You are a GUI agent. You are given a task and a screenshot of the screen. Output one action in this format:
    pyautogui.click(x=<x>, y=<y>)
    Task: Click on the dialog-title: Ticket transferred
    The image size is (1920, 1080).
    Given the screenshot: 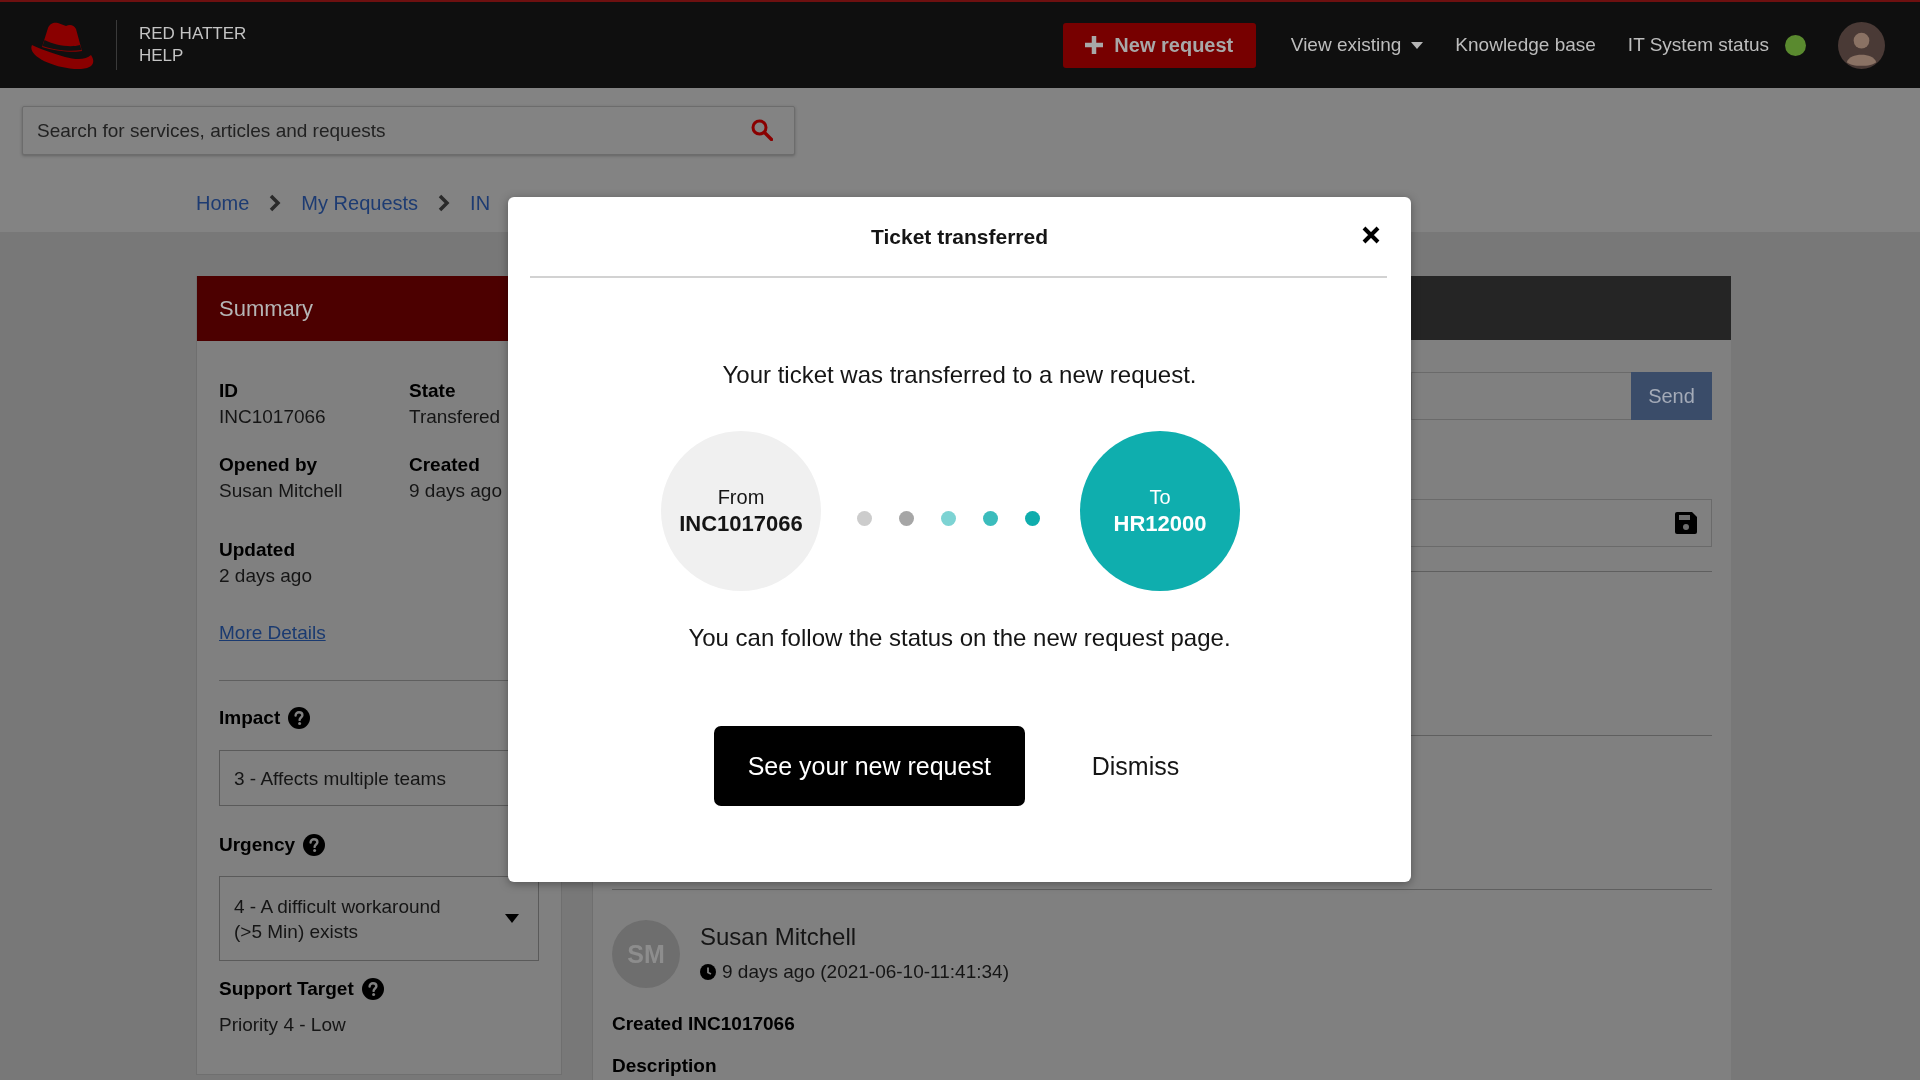 What is the action you would take?
    pyautogui.click(x=959, y=236)
    